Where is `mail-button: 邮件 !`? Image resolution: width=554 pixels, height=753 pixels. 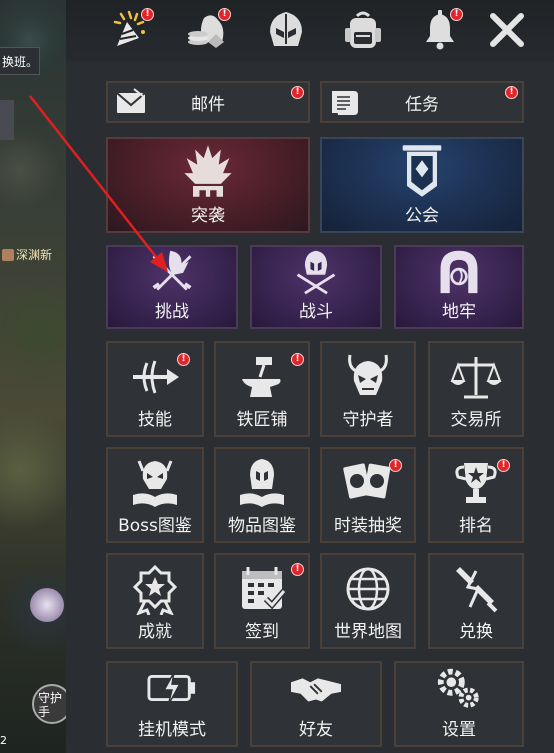 mail-button: 邮件 ! is located at coordinates (208, 102).